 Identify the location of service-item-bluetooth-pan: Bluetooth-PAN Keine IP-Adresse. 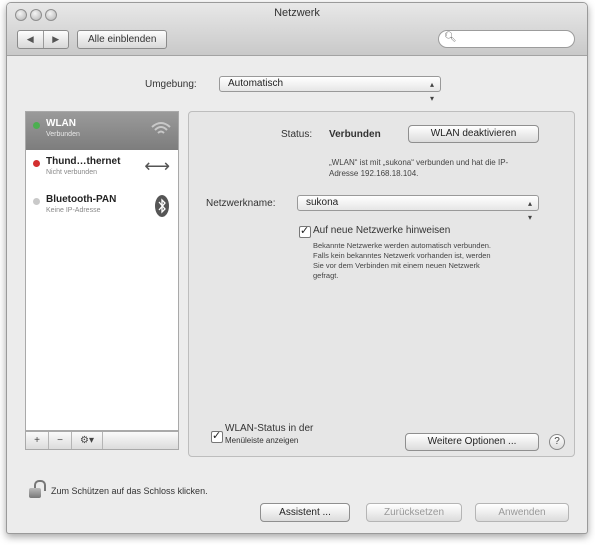
(102, 207).